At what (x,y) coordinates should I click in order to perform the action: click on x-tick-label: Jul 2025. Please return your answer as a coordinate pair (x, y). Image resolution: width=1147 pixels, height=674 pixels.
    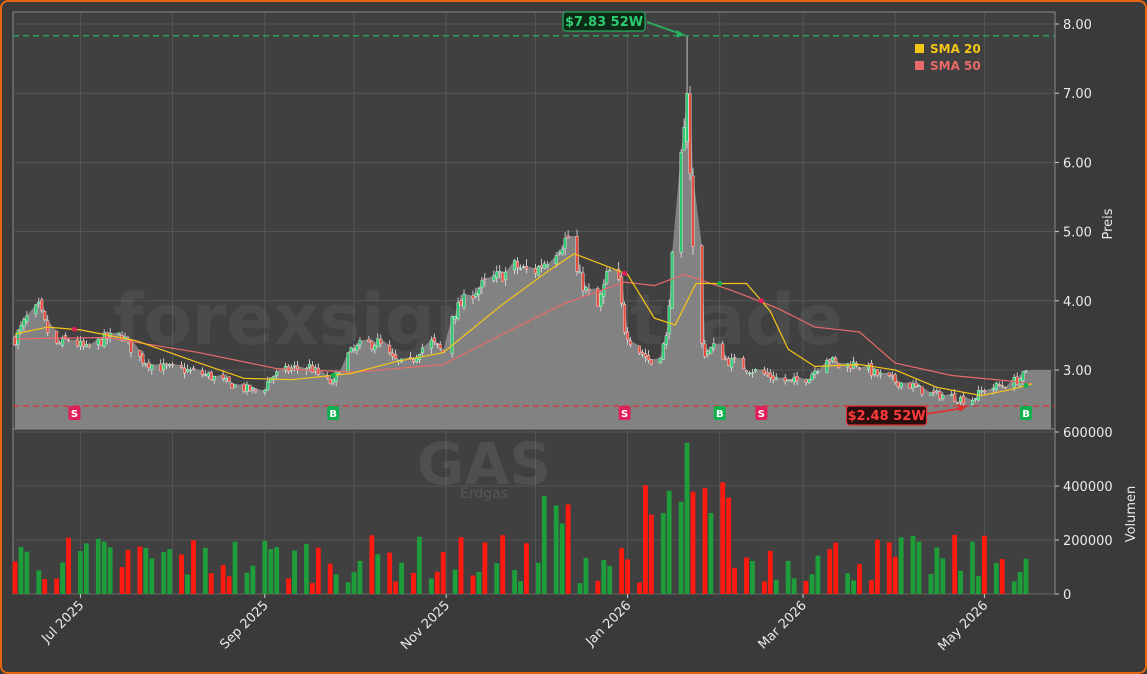
    Looking at the image, I should click on (63, 622).